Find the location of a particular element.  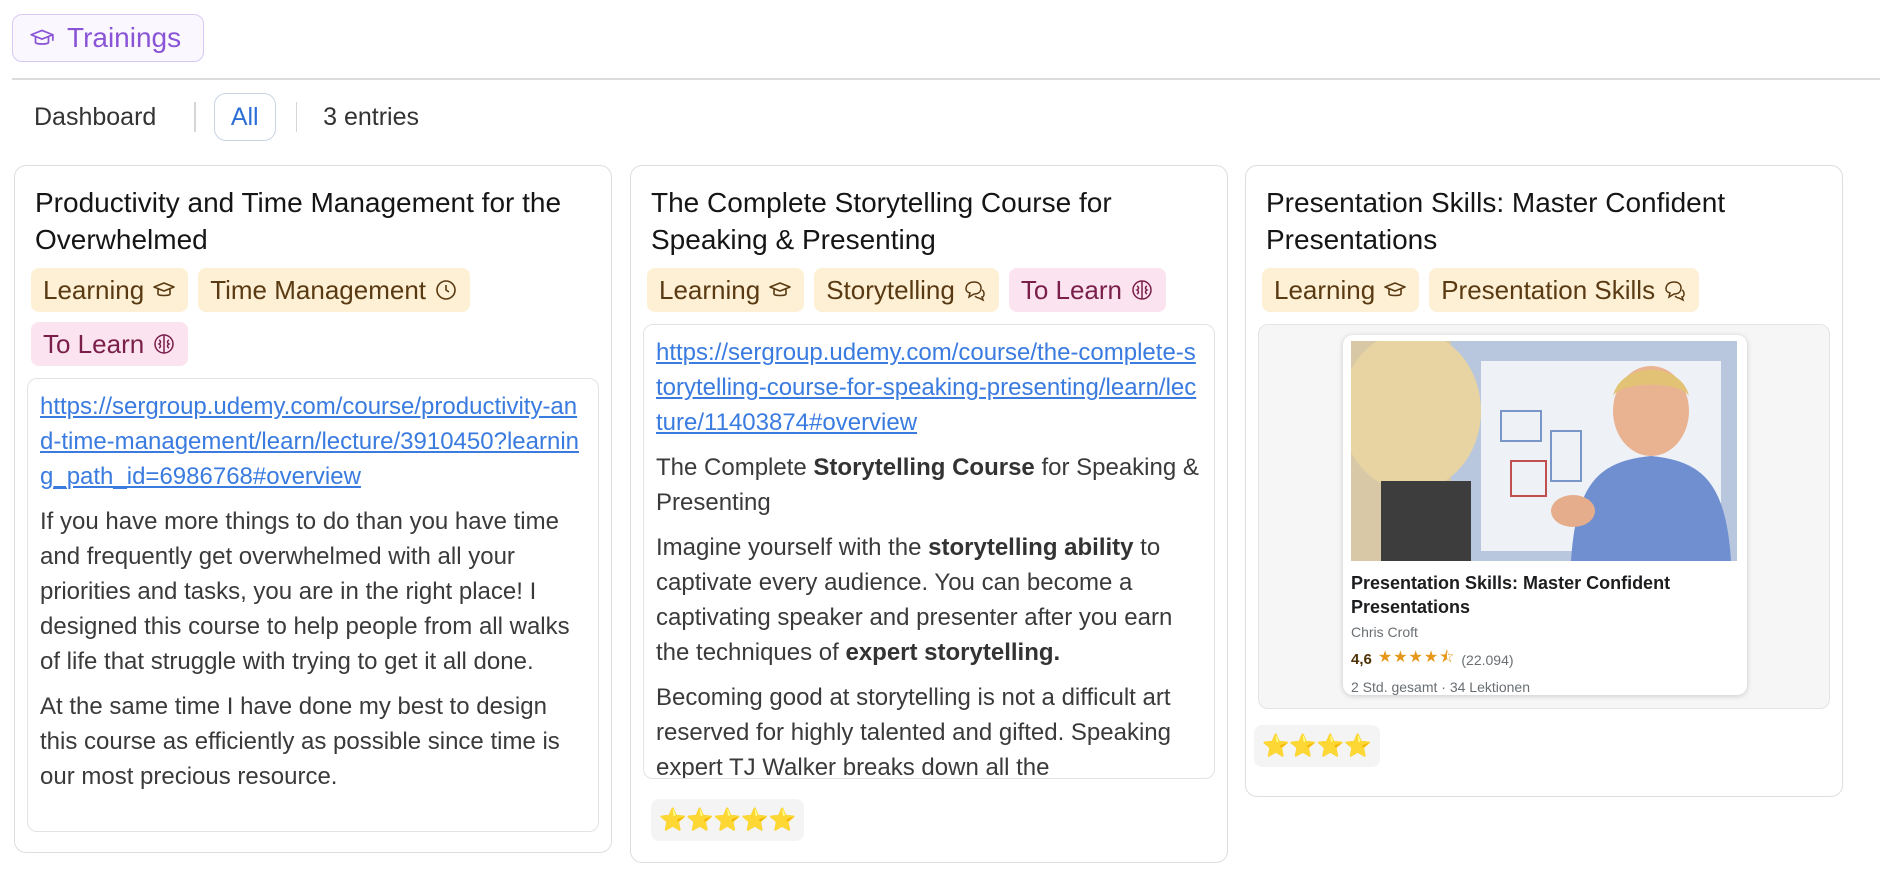

rating-row: ⭐⭐⭐⭐ is located at coordinates (1544, 746).